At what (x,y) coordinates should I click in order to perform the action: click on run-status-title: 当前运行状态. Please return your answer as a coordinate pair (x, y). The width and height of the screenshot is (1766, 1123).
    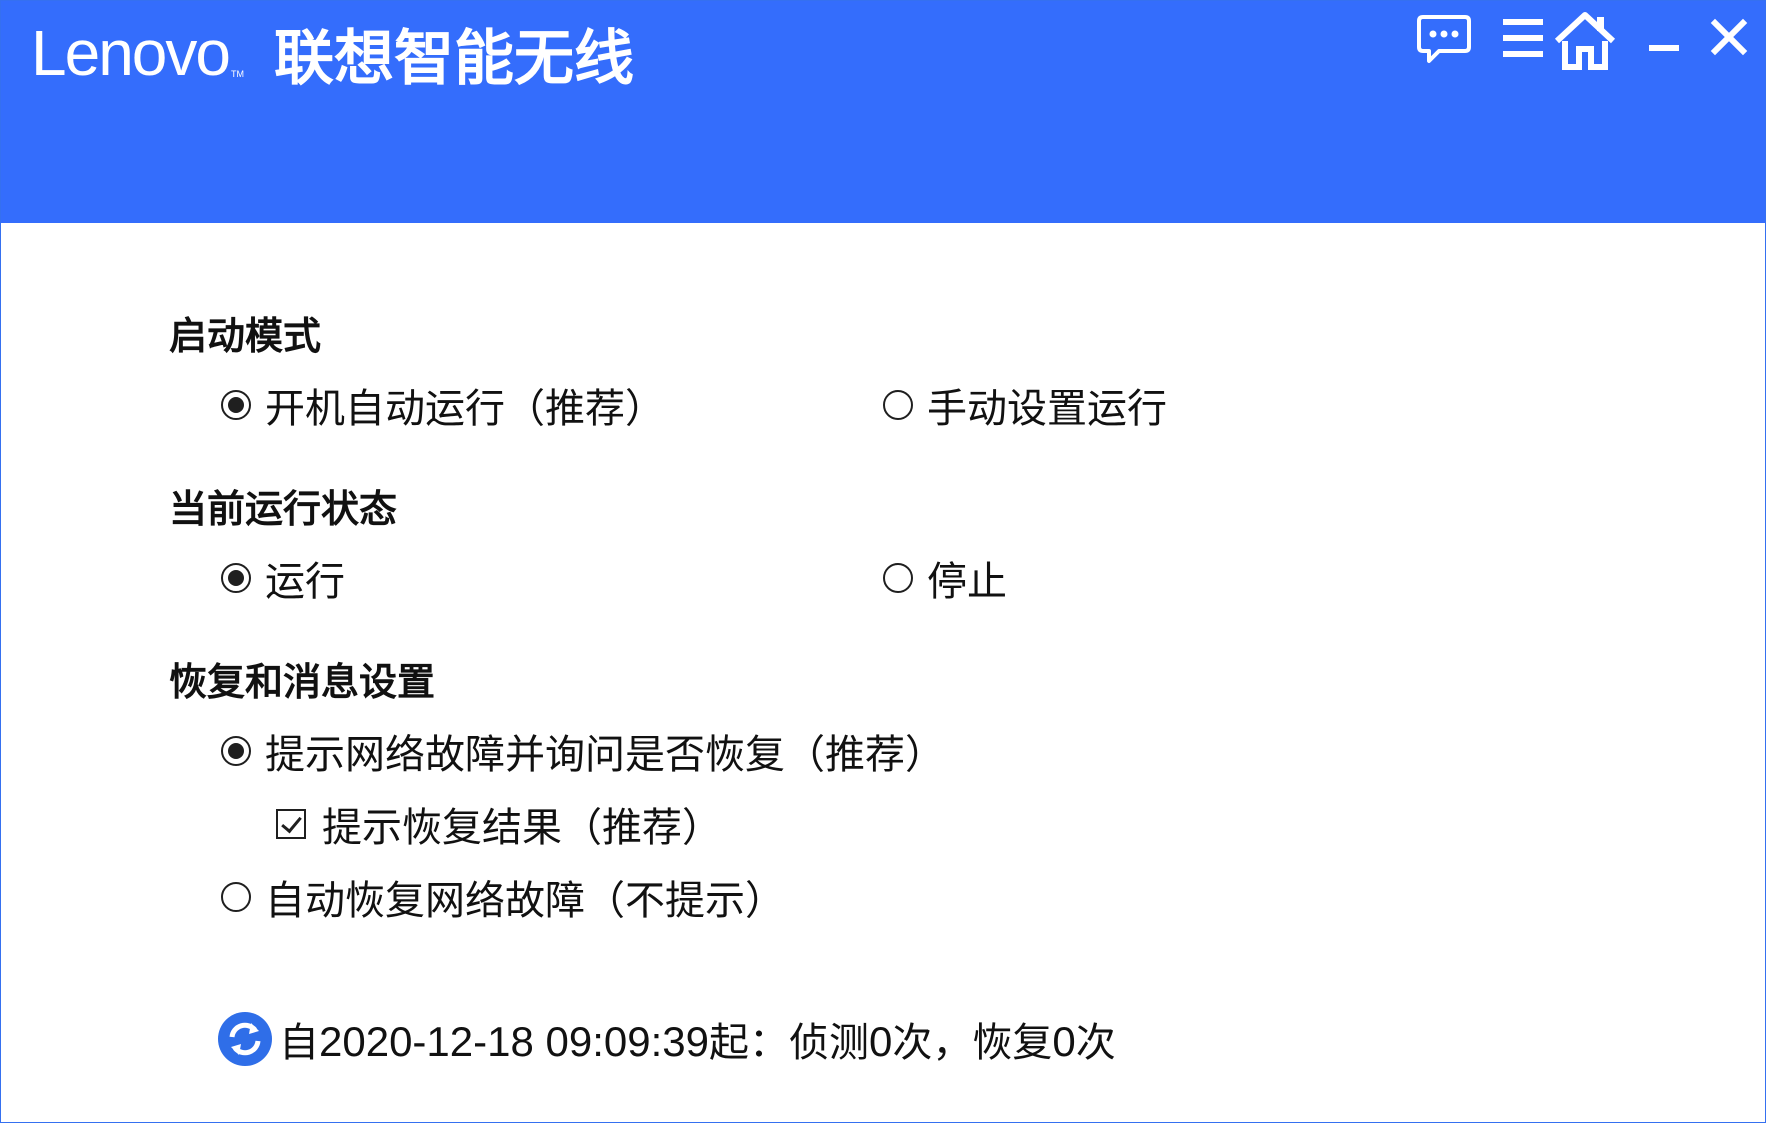
    Looking at the image, I should click on (283, 509).